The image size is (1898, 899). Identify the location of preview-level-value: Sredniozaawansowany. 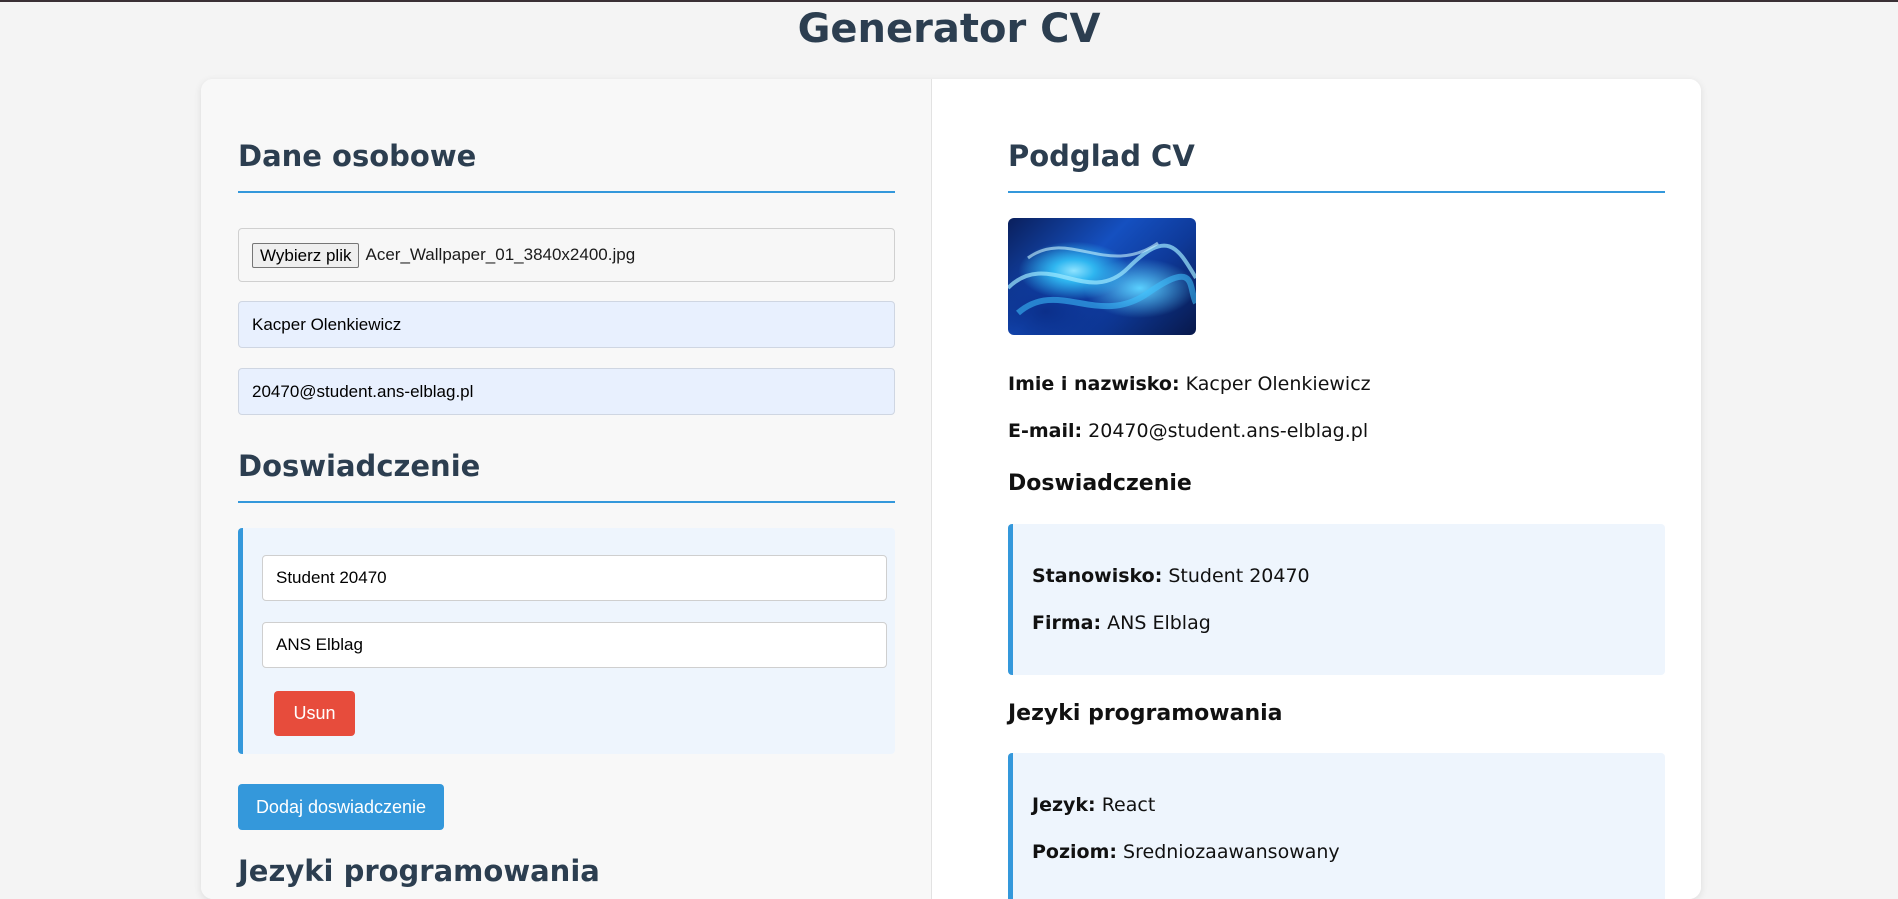
(1231, 852).